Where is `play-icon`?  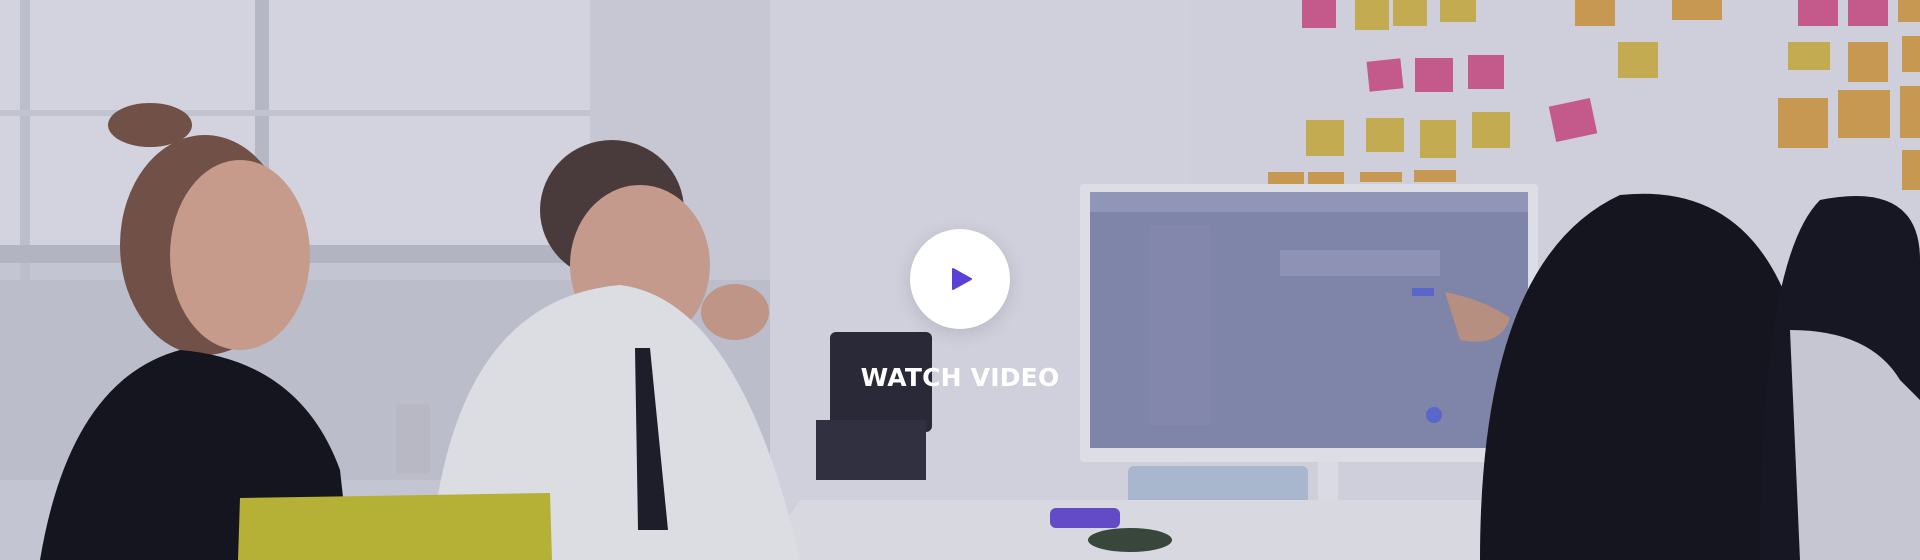 play-icon is located at coordinates (960, 279).